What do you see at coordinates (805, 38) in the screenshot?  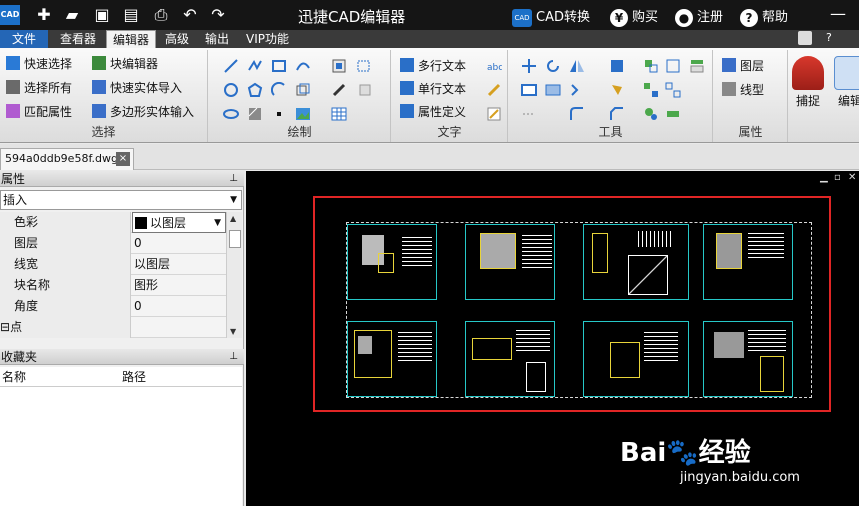 I see `edit-pen-icon` at bounding box center [805, 38].